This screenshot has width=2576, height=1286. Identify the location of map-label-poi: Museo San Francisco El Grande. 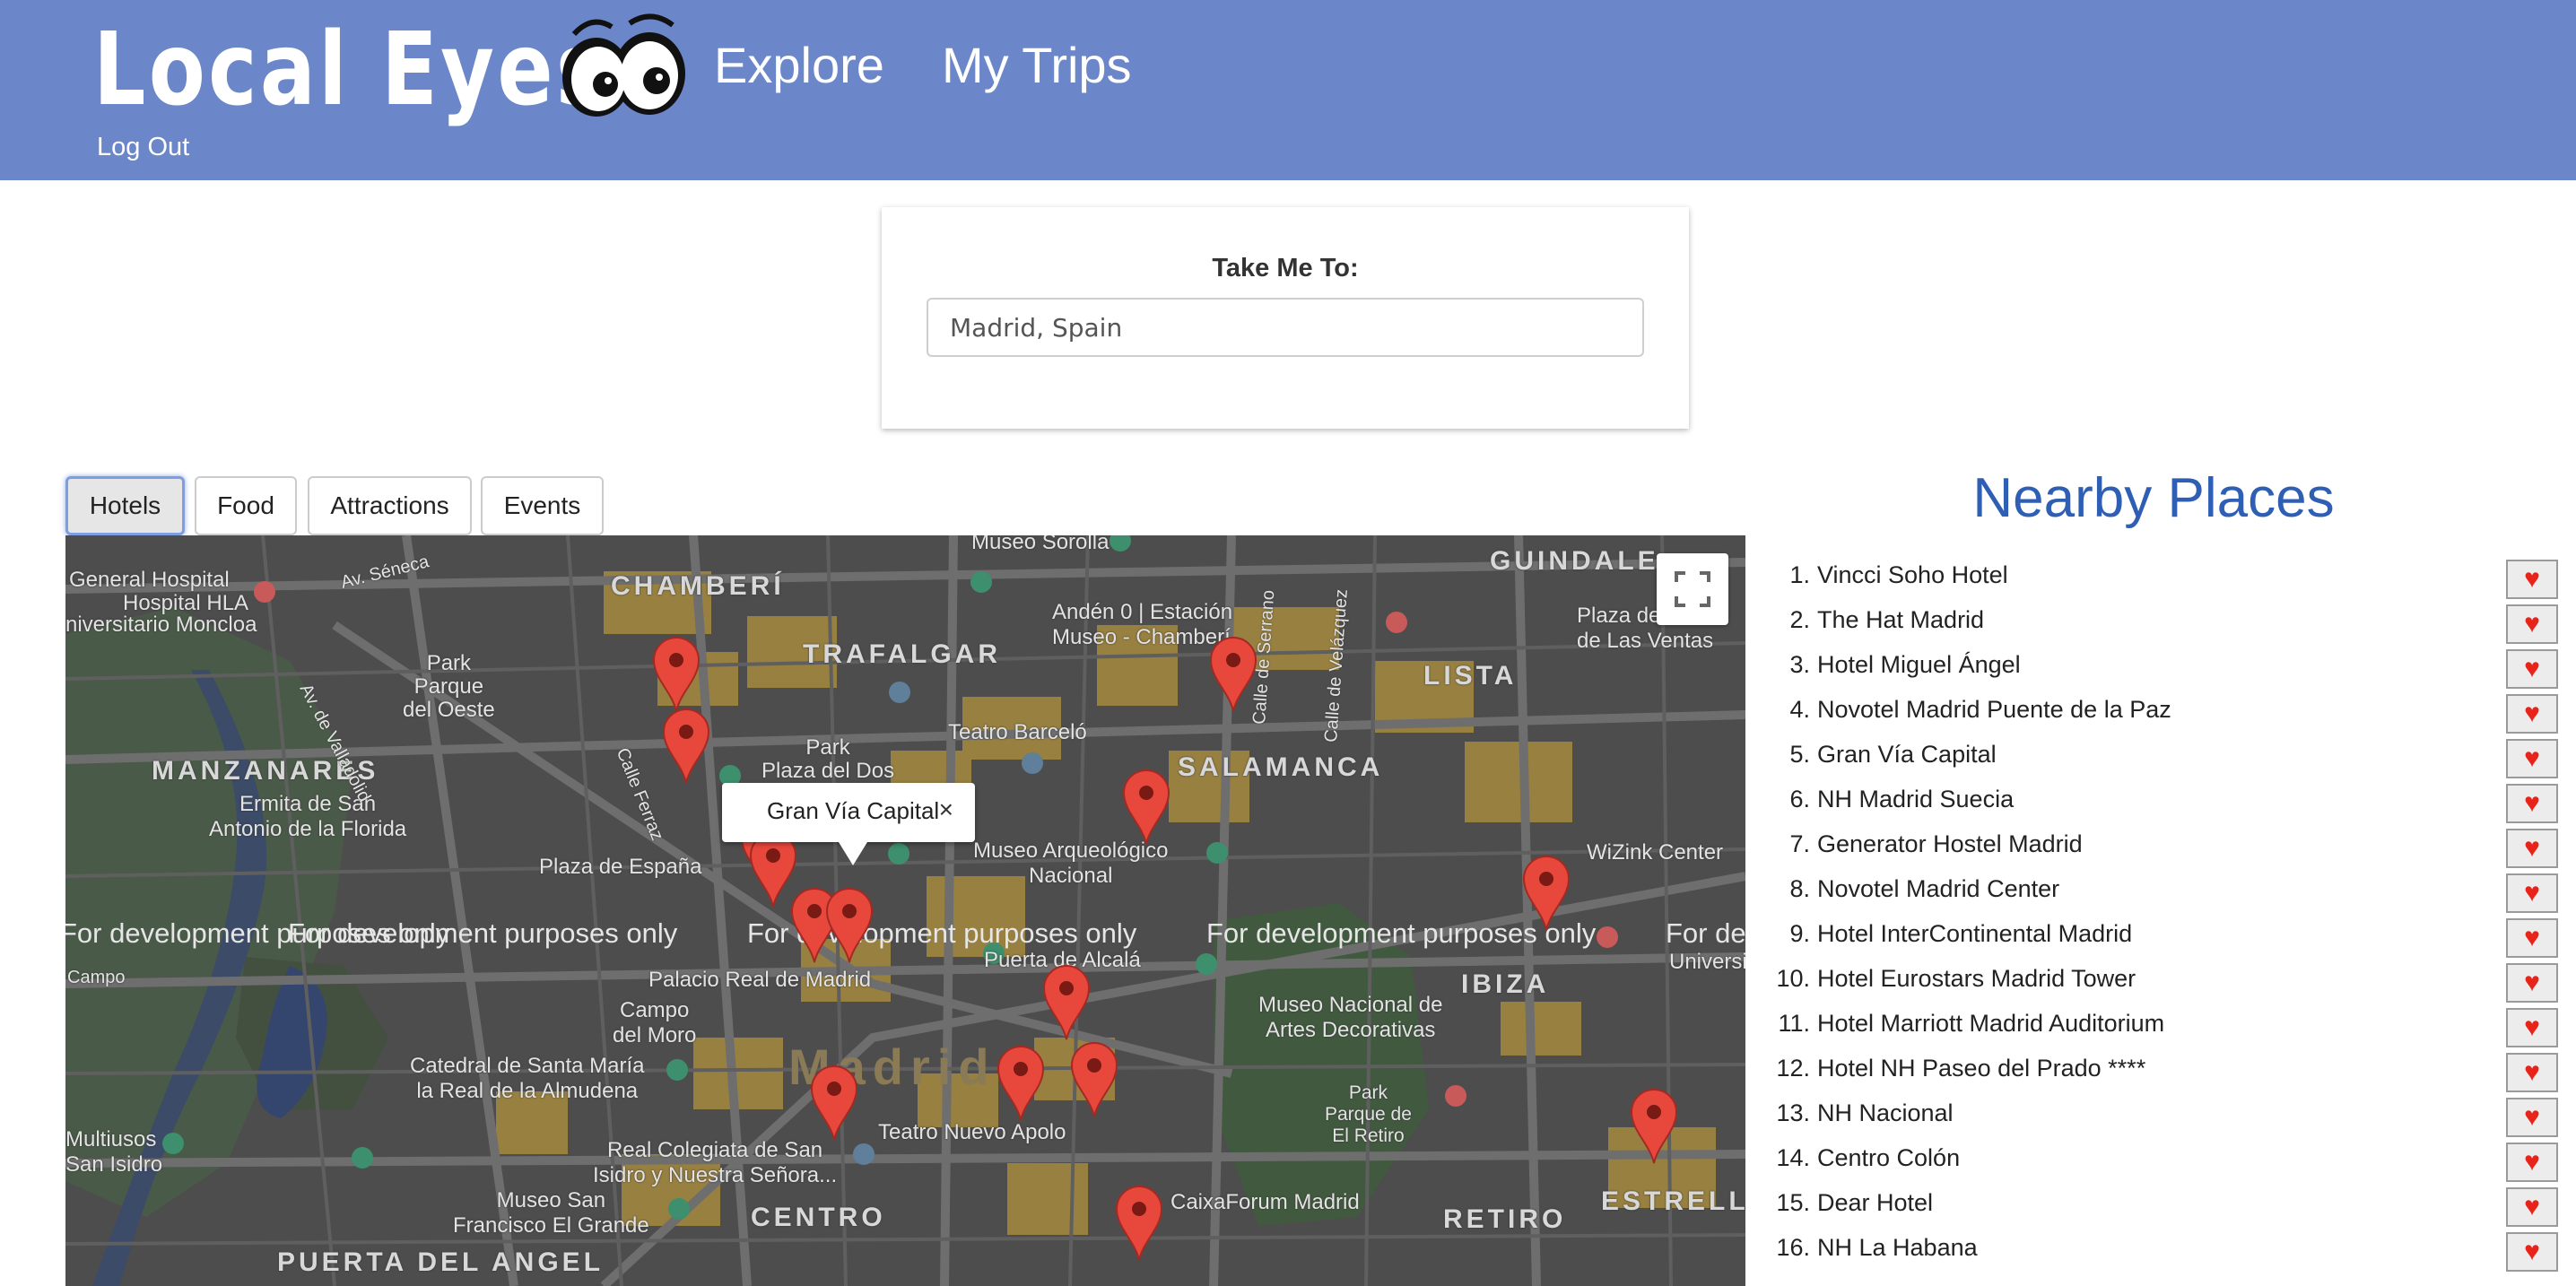
(551, 1213).